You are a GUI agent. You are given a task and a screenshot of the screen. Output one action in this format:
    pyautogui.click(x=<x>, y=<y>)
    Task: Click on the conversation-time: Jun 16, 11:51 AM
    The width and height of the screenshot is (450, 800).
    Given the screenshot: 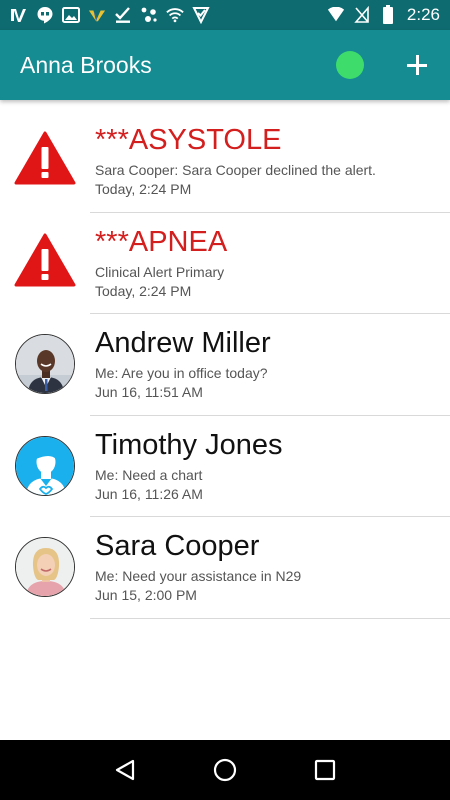 What is the action you would take?
    pyautogui.click(x=149, y=392)
    